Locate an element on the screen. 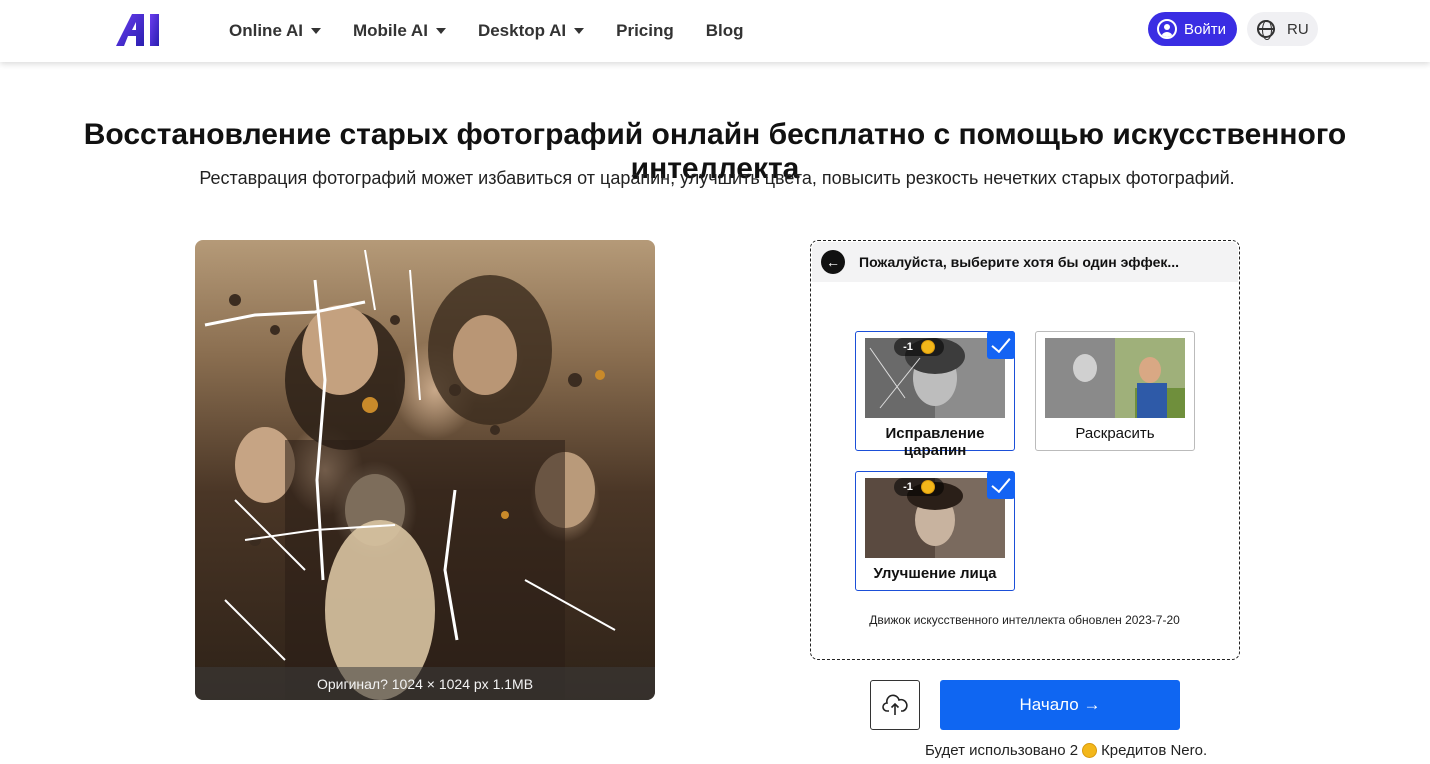 Image resolution: width=1430 pixels, height=764 pixels. user-icon is located at coordinates (1167, 29).